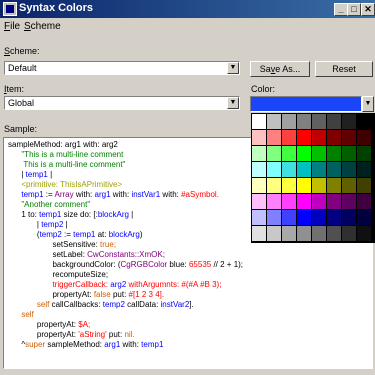 The height and width of the screenshot is (375, 375). What do you see at coordinates (233, 103) in the screenshot?
I see `item-dropdown-icon: ▼` at bounding box center [233, 103].